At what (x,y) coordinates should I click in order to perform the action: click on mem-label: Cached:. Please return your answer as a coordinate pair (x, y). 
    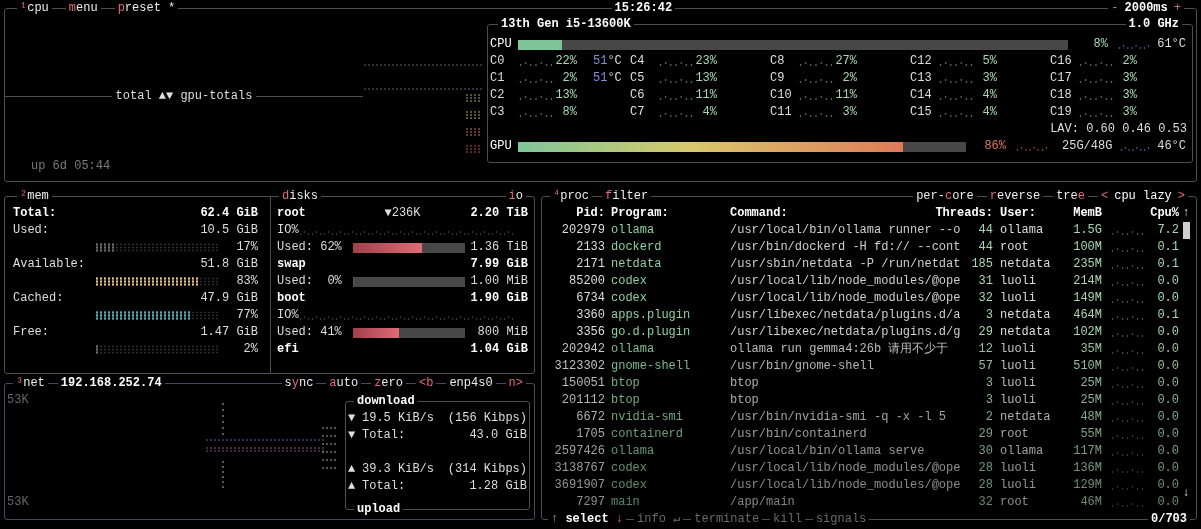
    Looking at the image, I should click on (38, 298).